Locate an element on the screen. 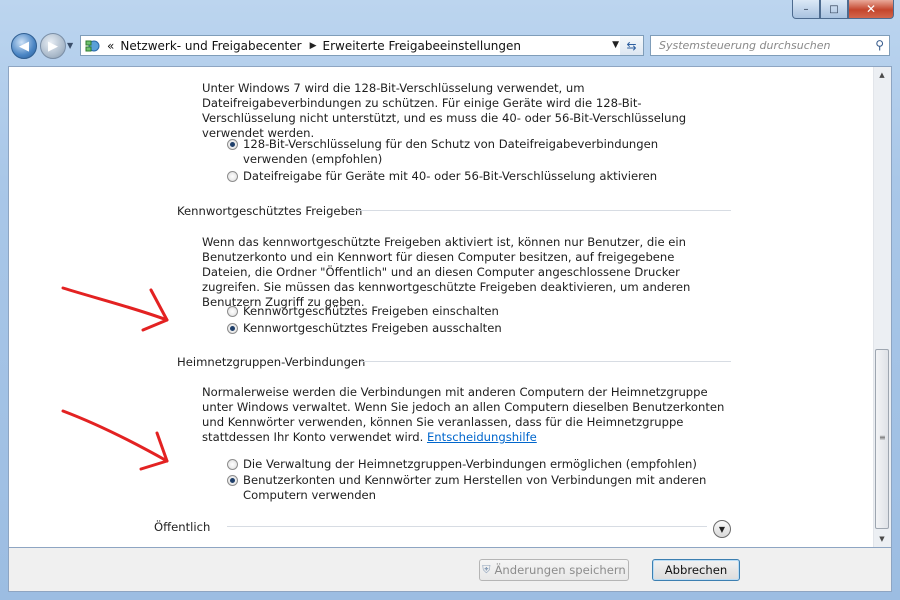  forward-button: ▶ is located at coordinates (53, 46).